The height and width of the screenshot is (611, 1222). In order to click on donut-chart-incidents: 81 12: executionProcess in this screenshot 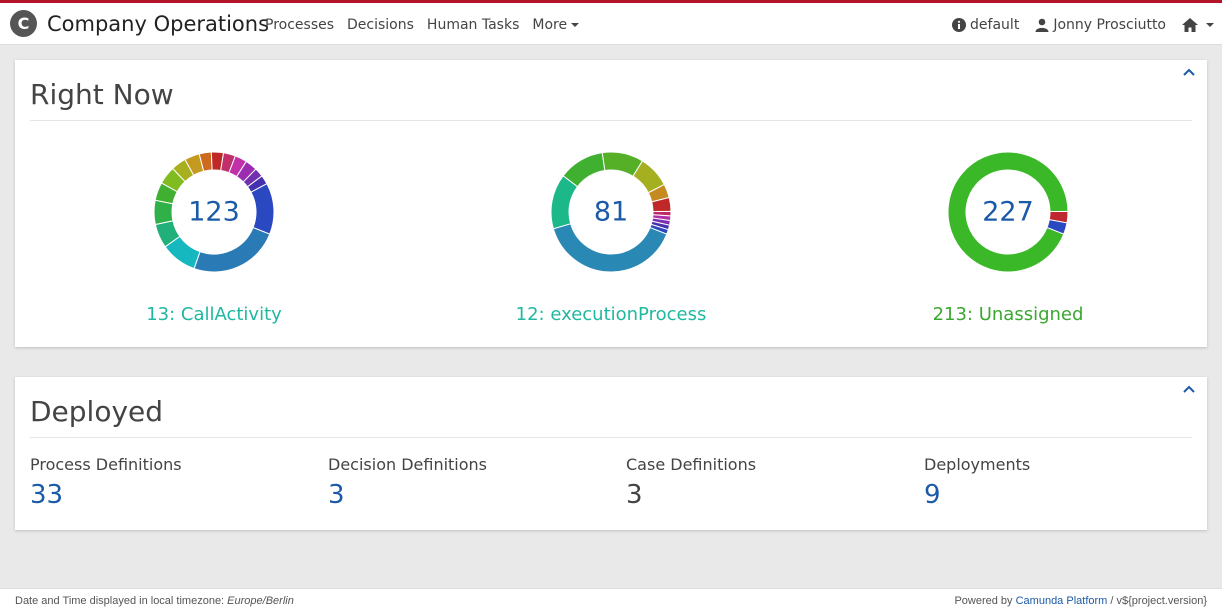, I will do `click(611, 237)`.